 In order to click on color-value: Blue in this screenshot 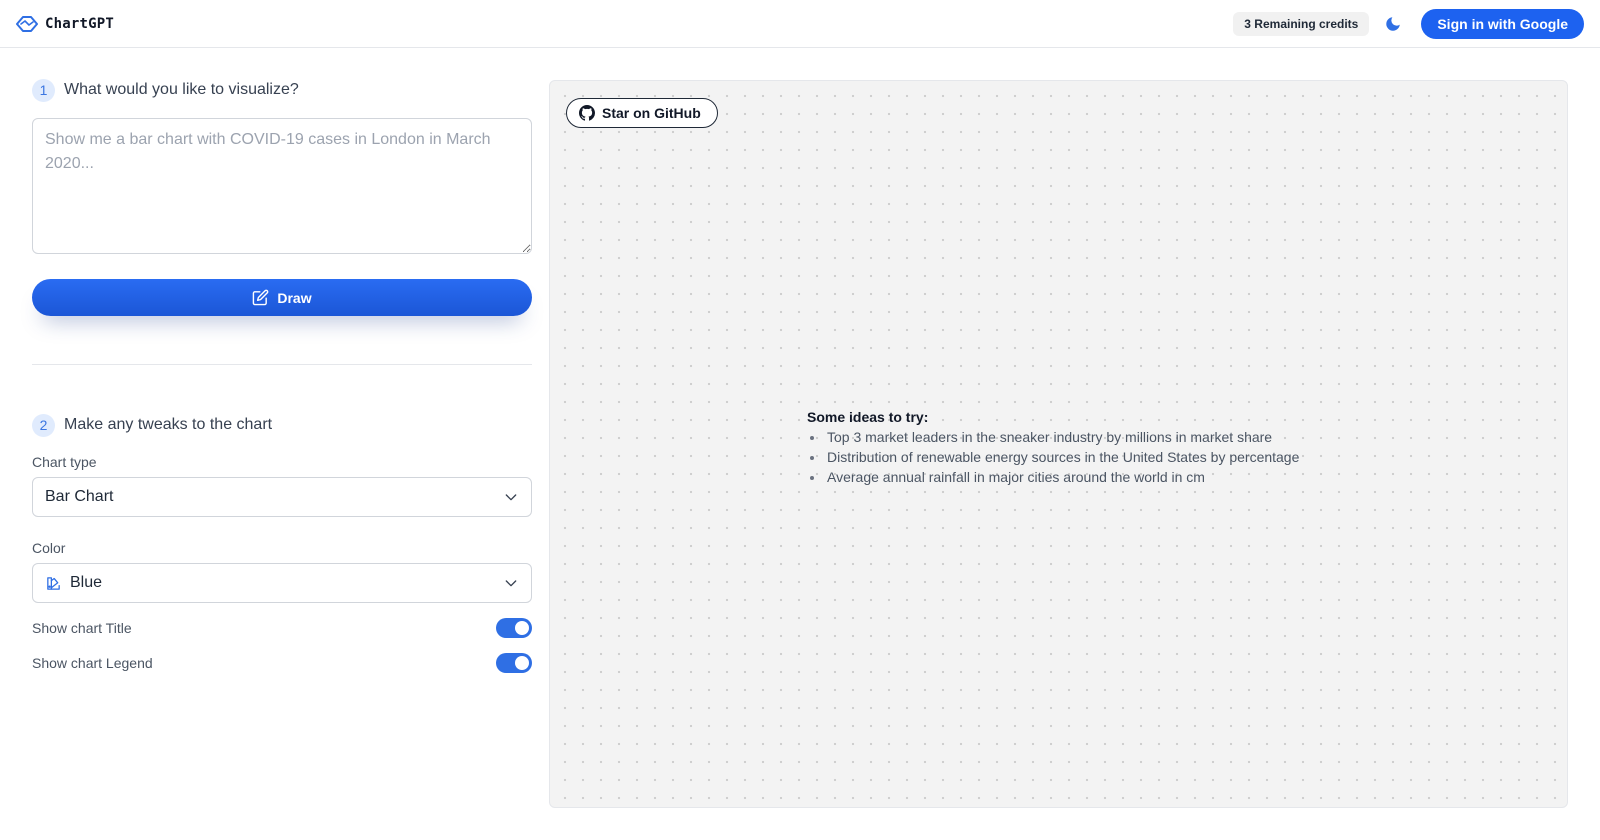, I will do `click(86, 582)`.